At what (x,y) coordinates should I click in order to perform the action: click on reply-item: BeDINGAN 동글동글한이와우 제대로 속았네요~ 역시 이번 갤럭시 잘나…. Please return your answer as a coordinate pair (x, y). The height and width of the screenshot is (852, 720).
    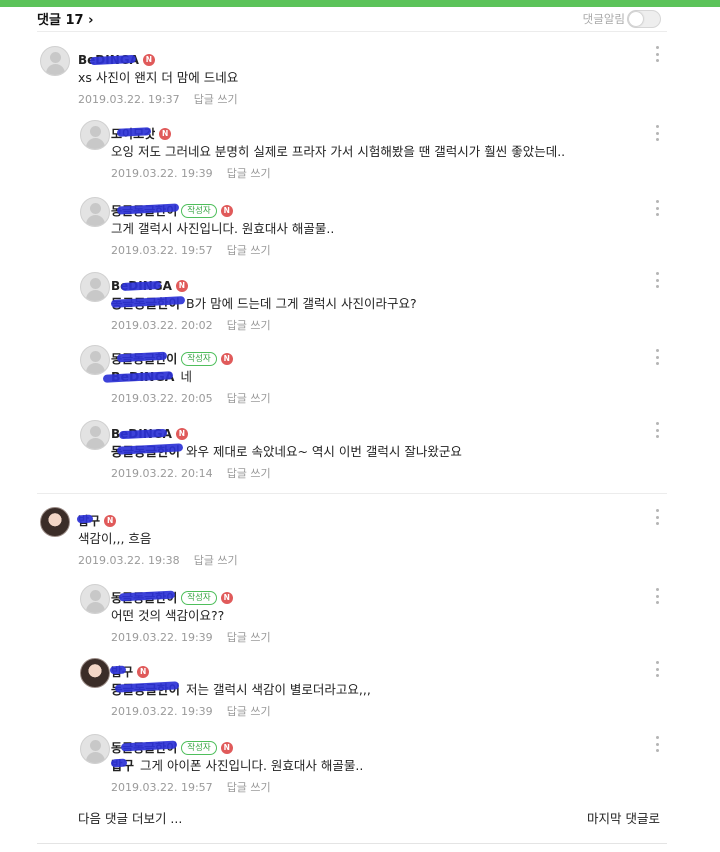
    Looking at the image, I should click on (374, 451).